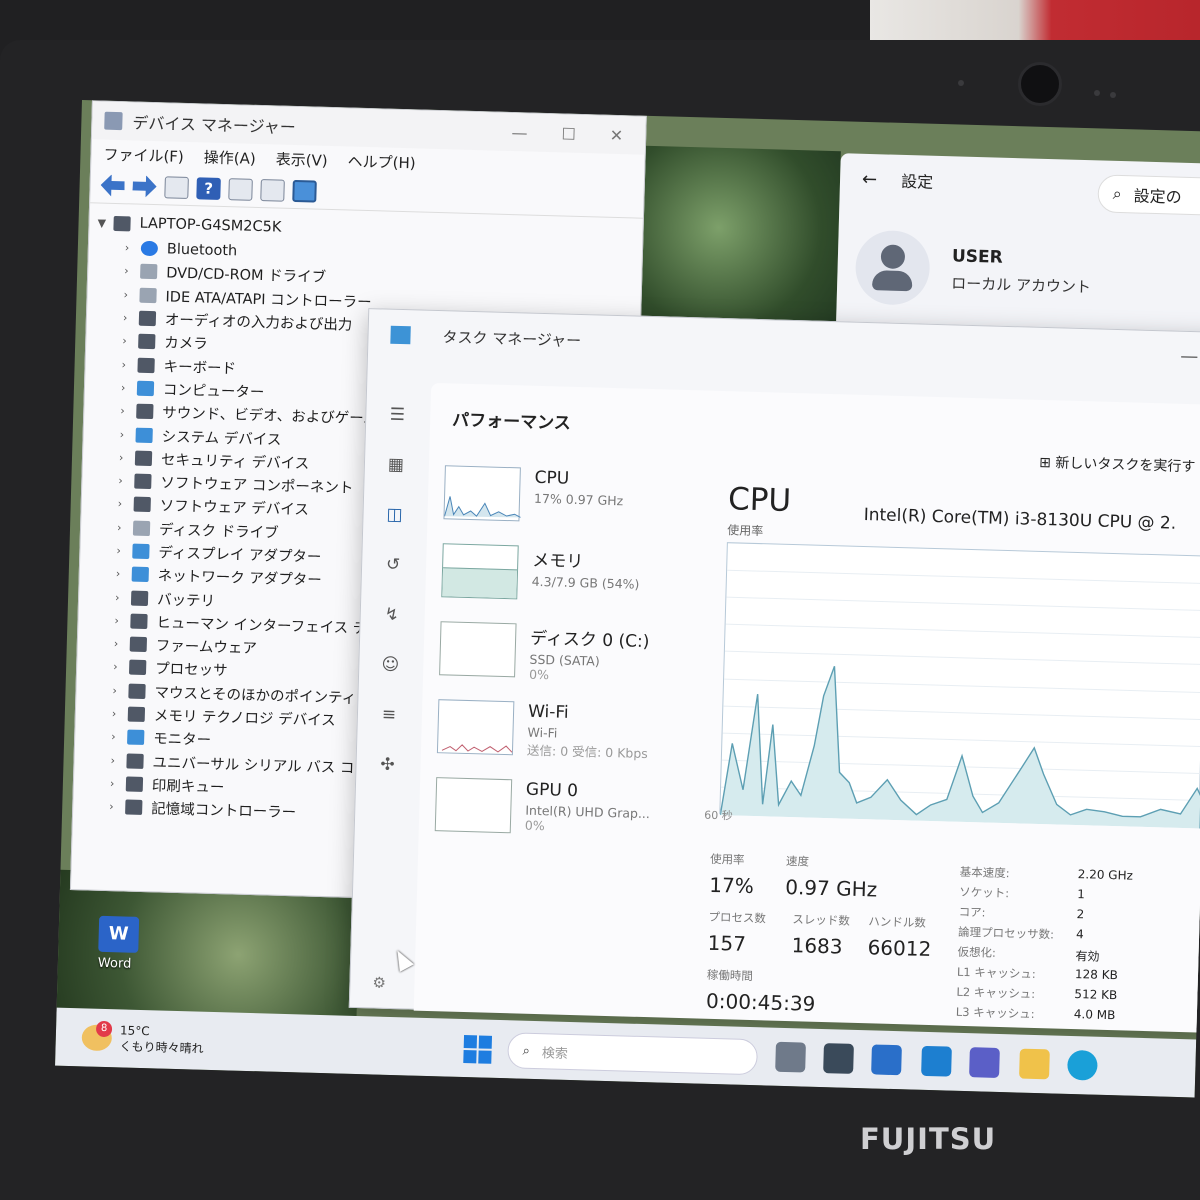  What do you see at coordinates (230, 157) in the screenshot?
I see `menu-action: 操作(A)` at bounding box center [230, 157].